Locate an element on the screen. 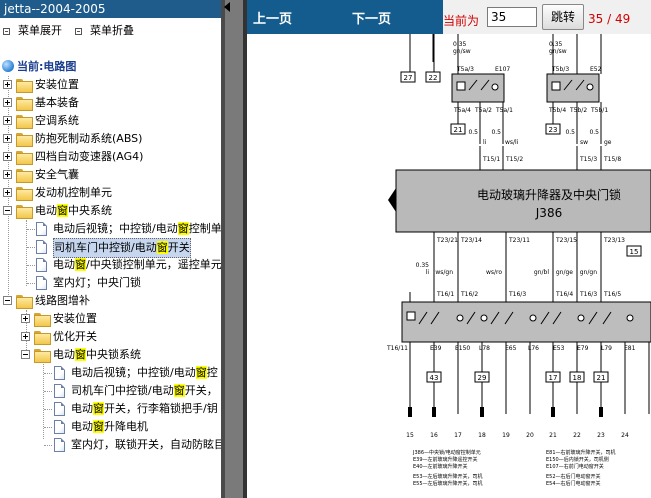  svg-text: E107—右前门电动窗开关 is located at coordinates (575, 466).